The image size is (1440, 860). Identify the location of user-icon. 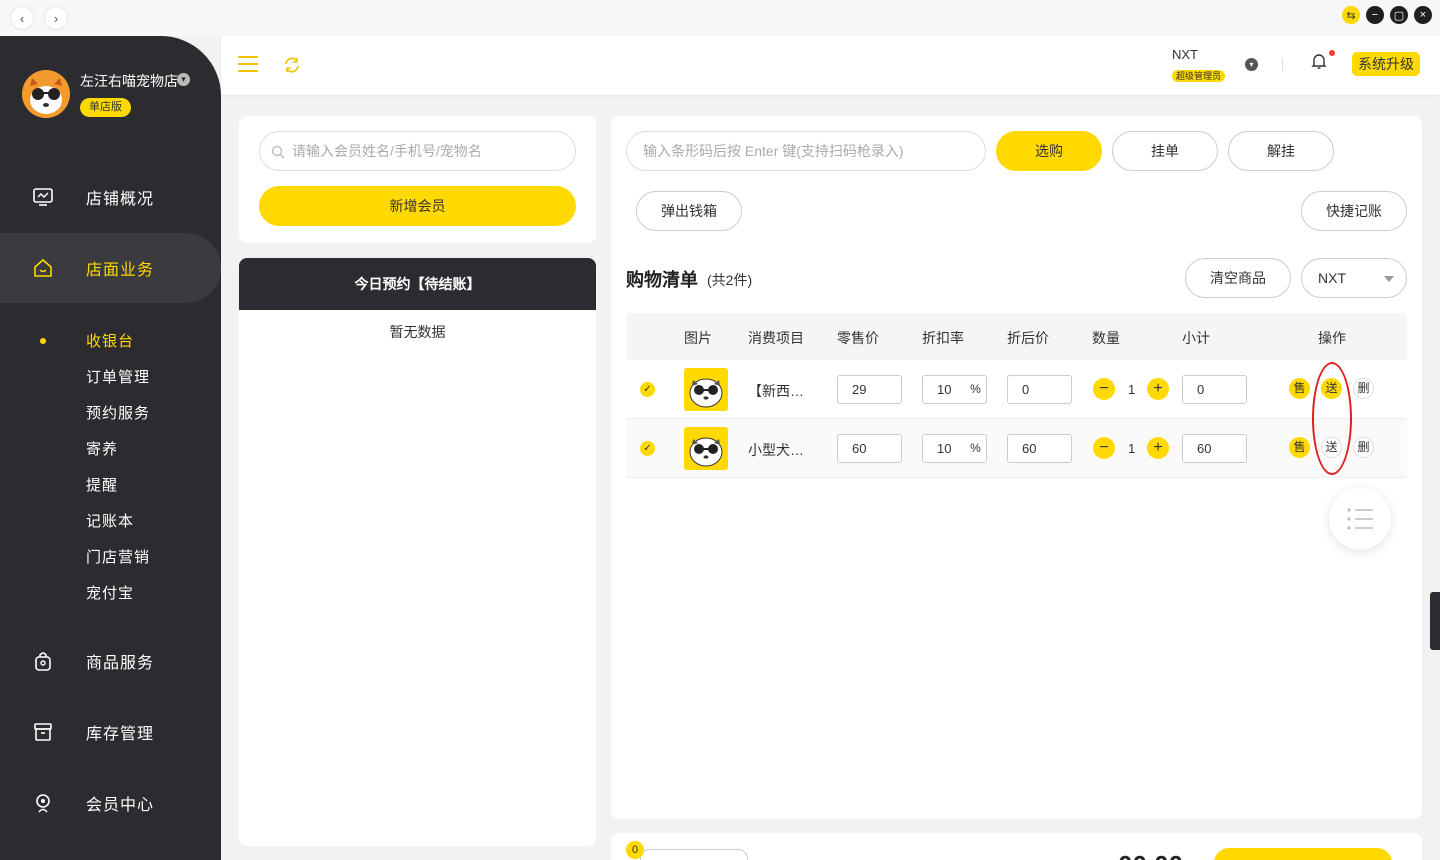
(43, 803).